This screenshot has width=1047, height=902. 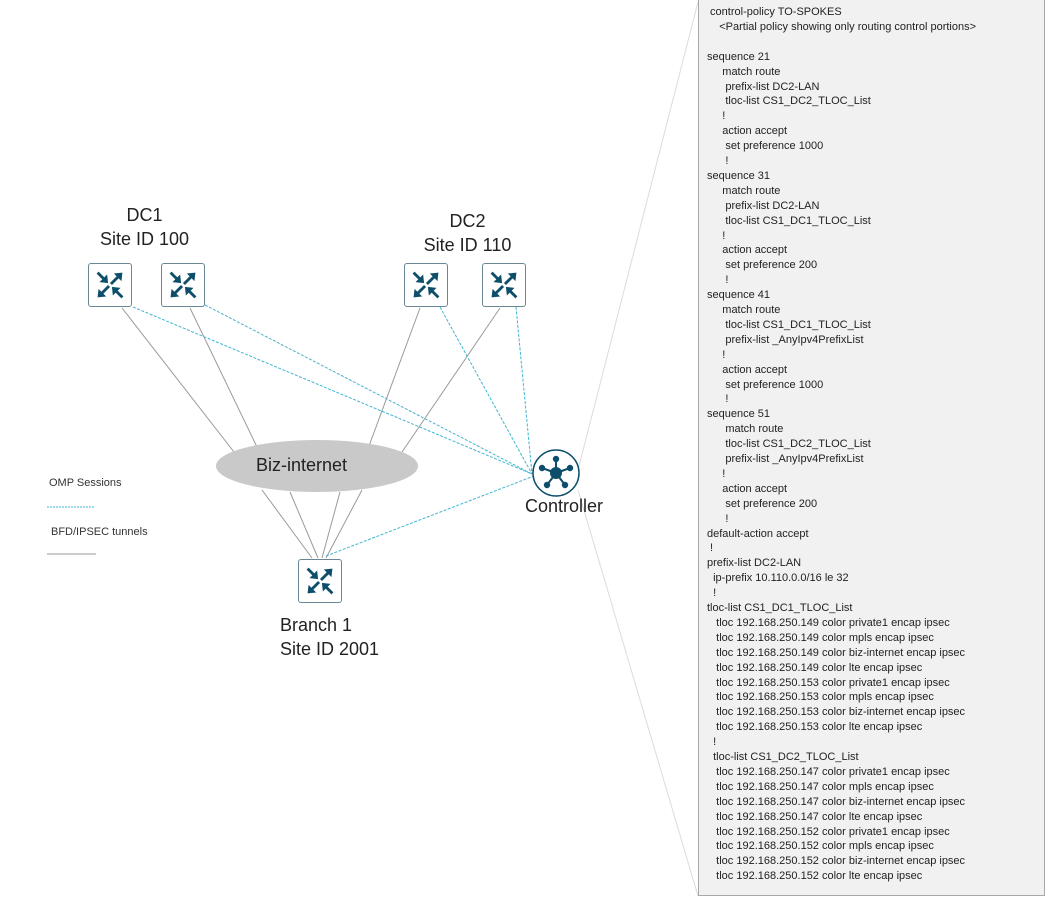 I want to click on branch1-site-id: Site ID 2001, so click(x=330, y=649).